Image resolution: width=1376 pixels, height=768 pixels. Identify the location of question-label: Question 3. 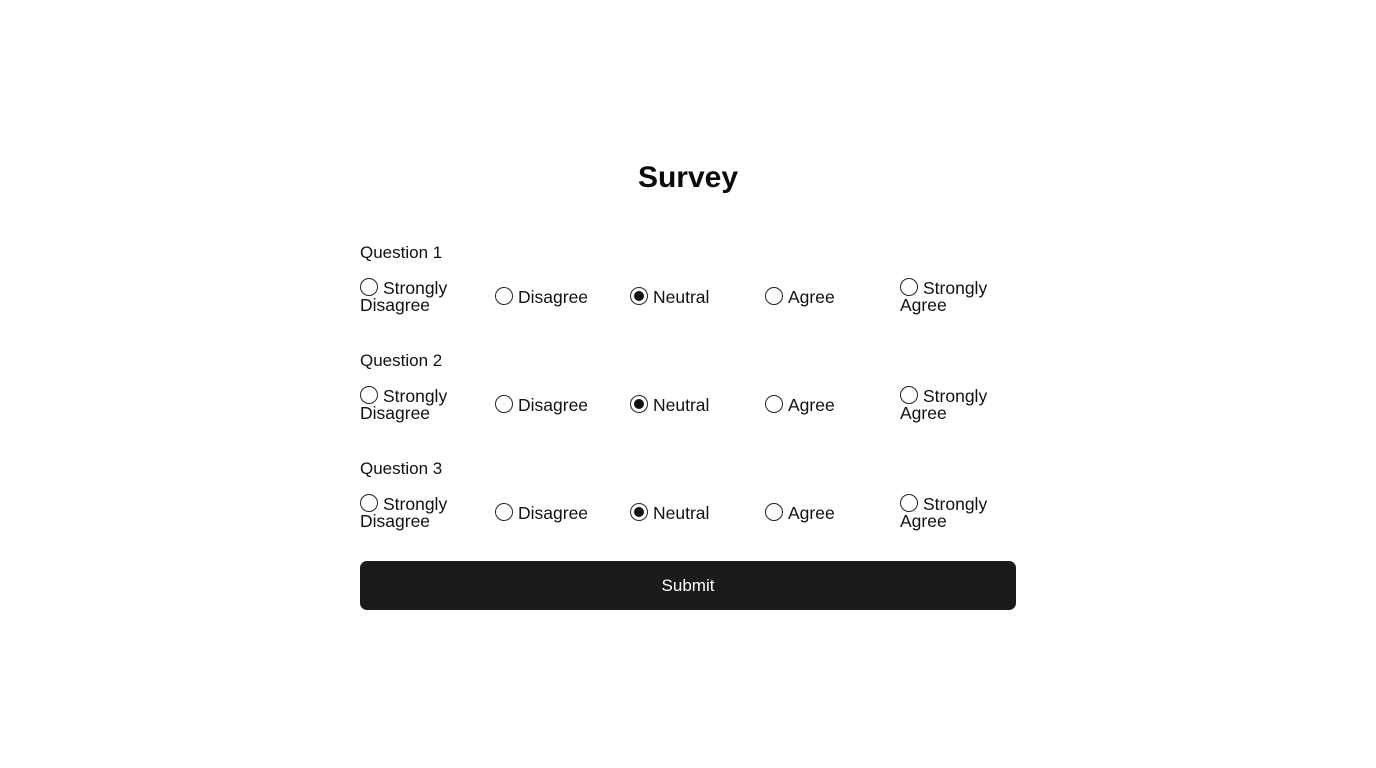
(401, 468).